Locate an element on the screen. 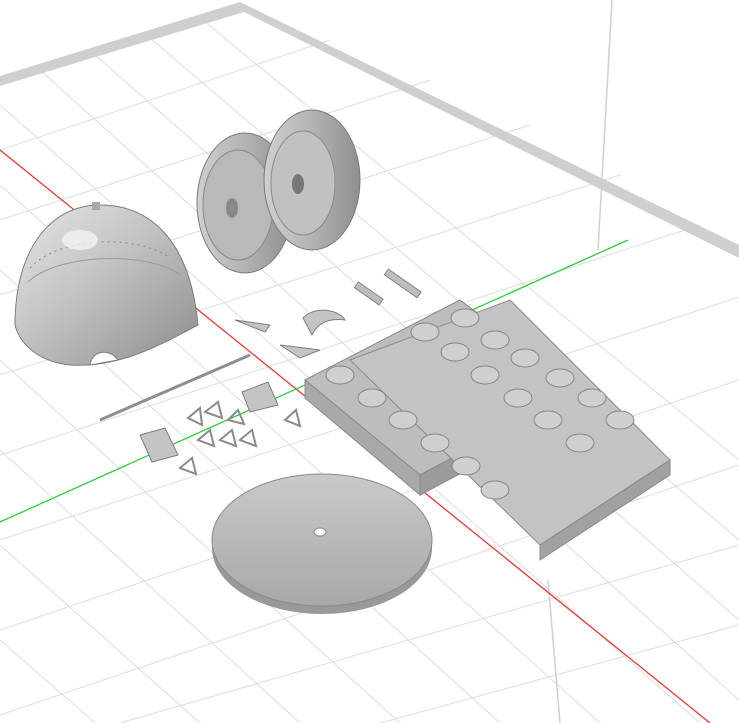 Image resolution: width=739 pixels, height=723 pixels. dual-wheels is located at coordinates (278, 191).